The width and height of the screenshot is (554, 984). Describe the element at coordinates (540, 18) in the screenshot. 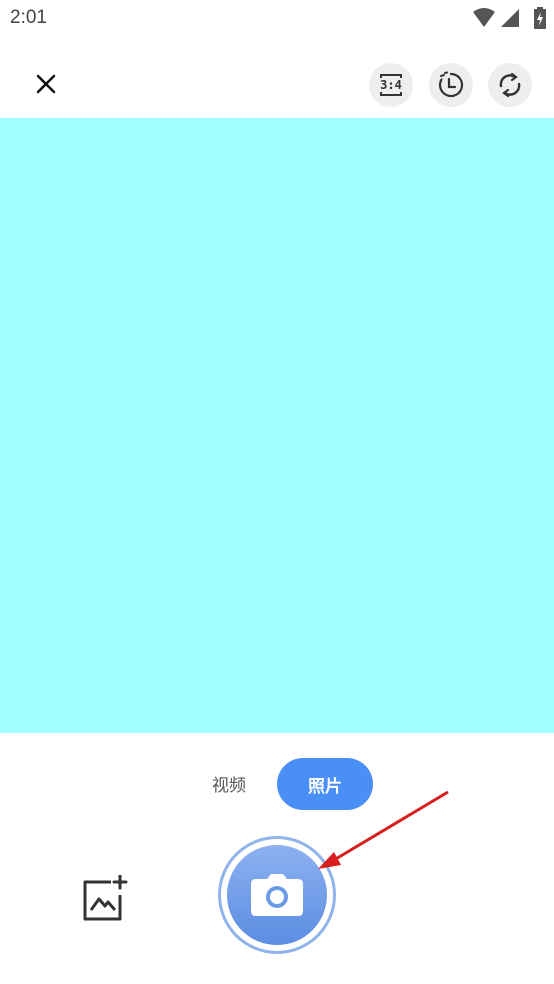

I see `battery-icon` at that location.